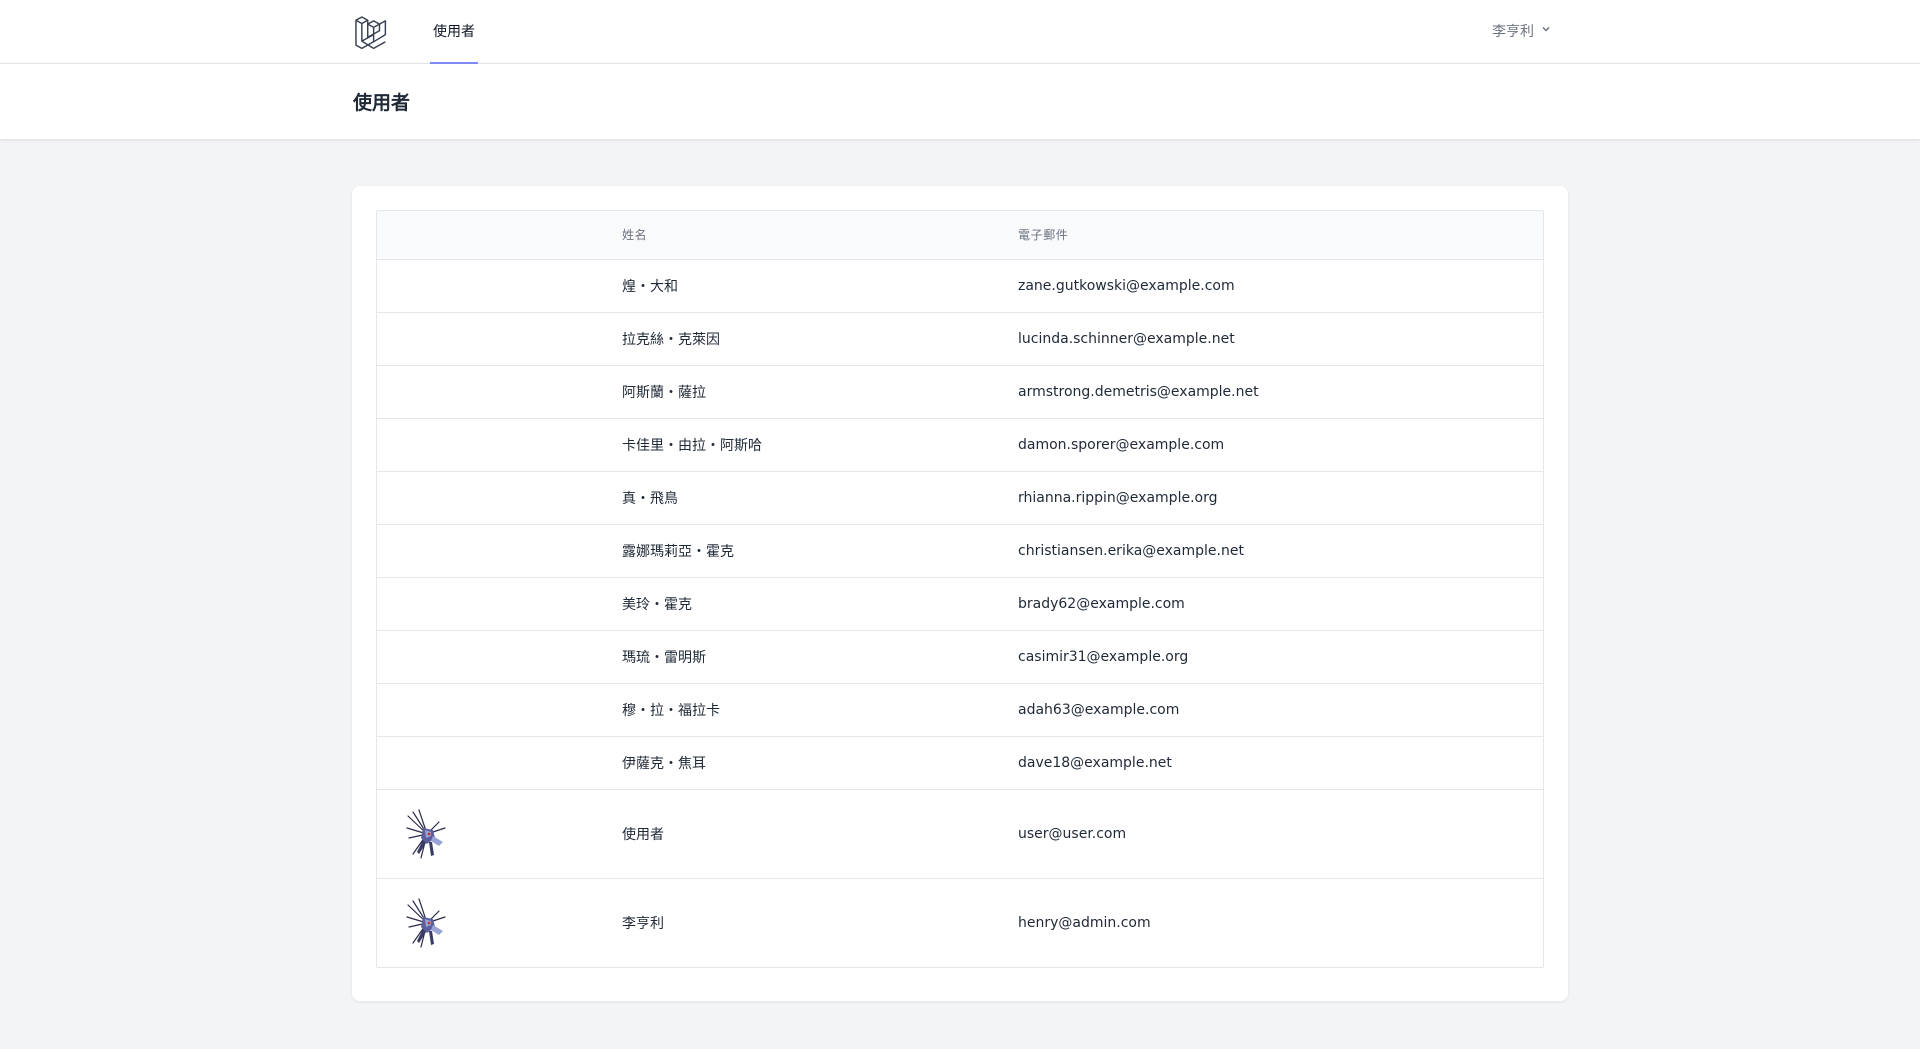 This screenshot has width=1920, height=1049. What do you see at coordinates (1121, 444) in the screenshot?
I see `user-email-cell: damon.sporer@example.com` at bounding box center [1121, 444].